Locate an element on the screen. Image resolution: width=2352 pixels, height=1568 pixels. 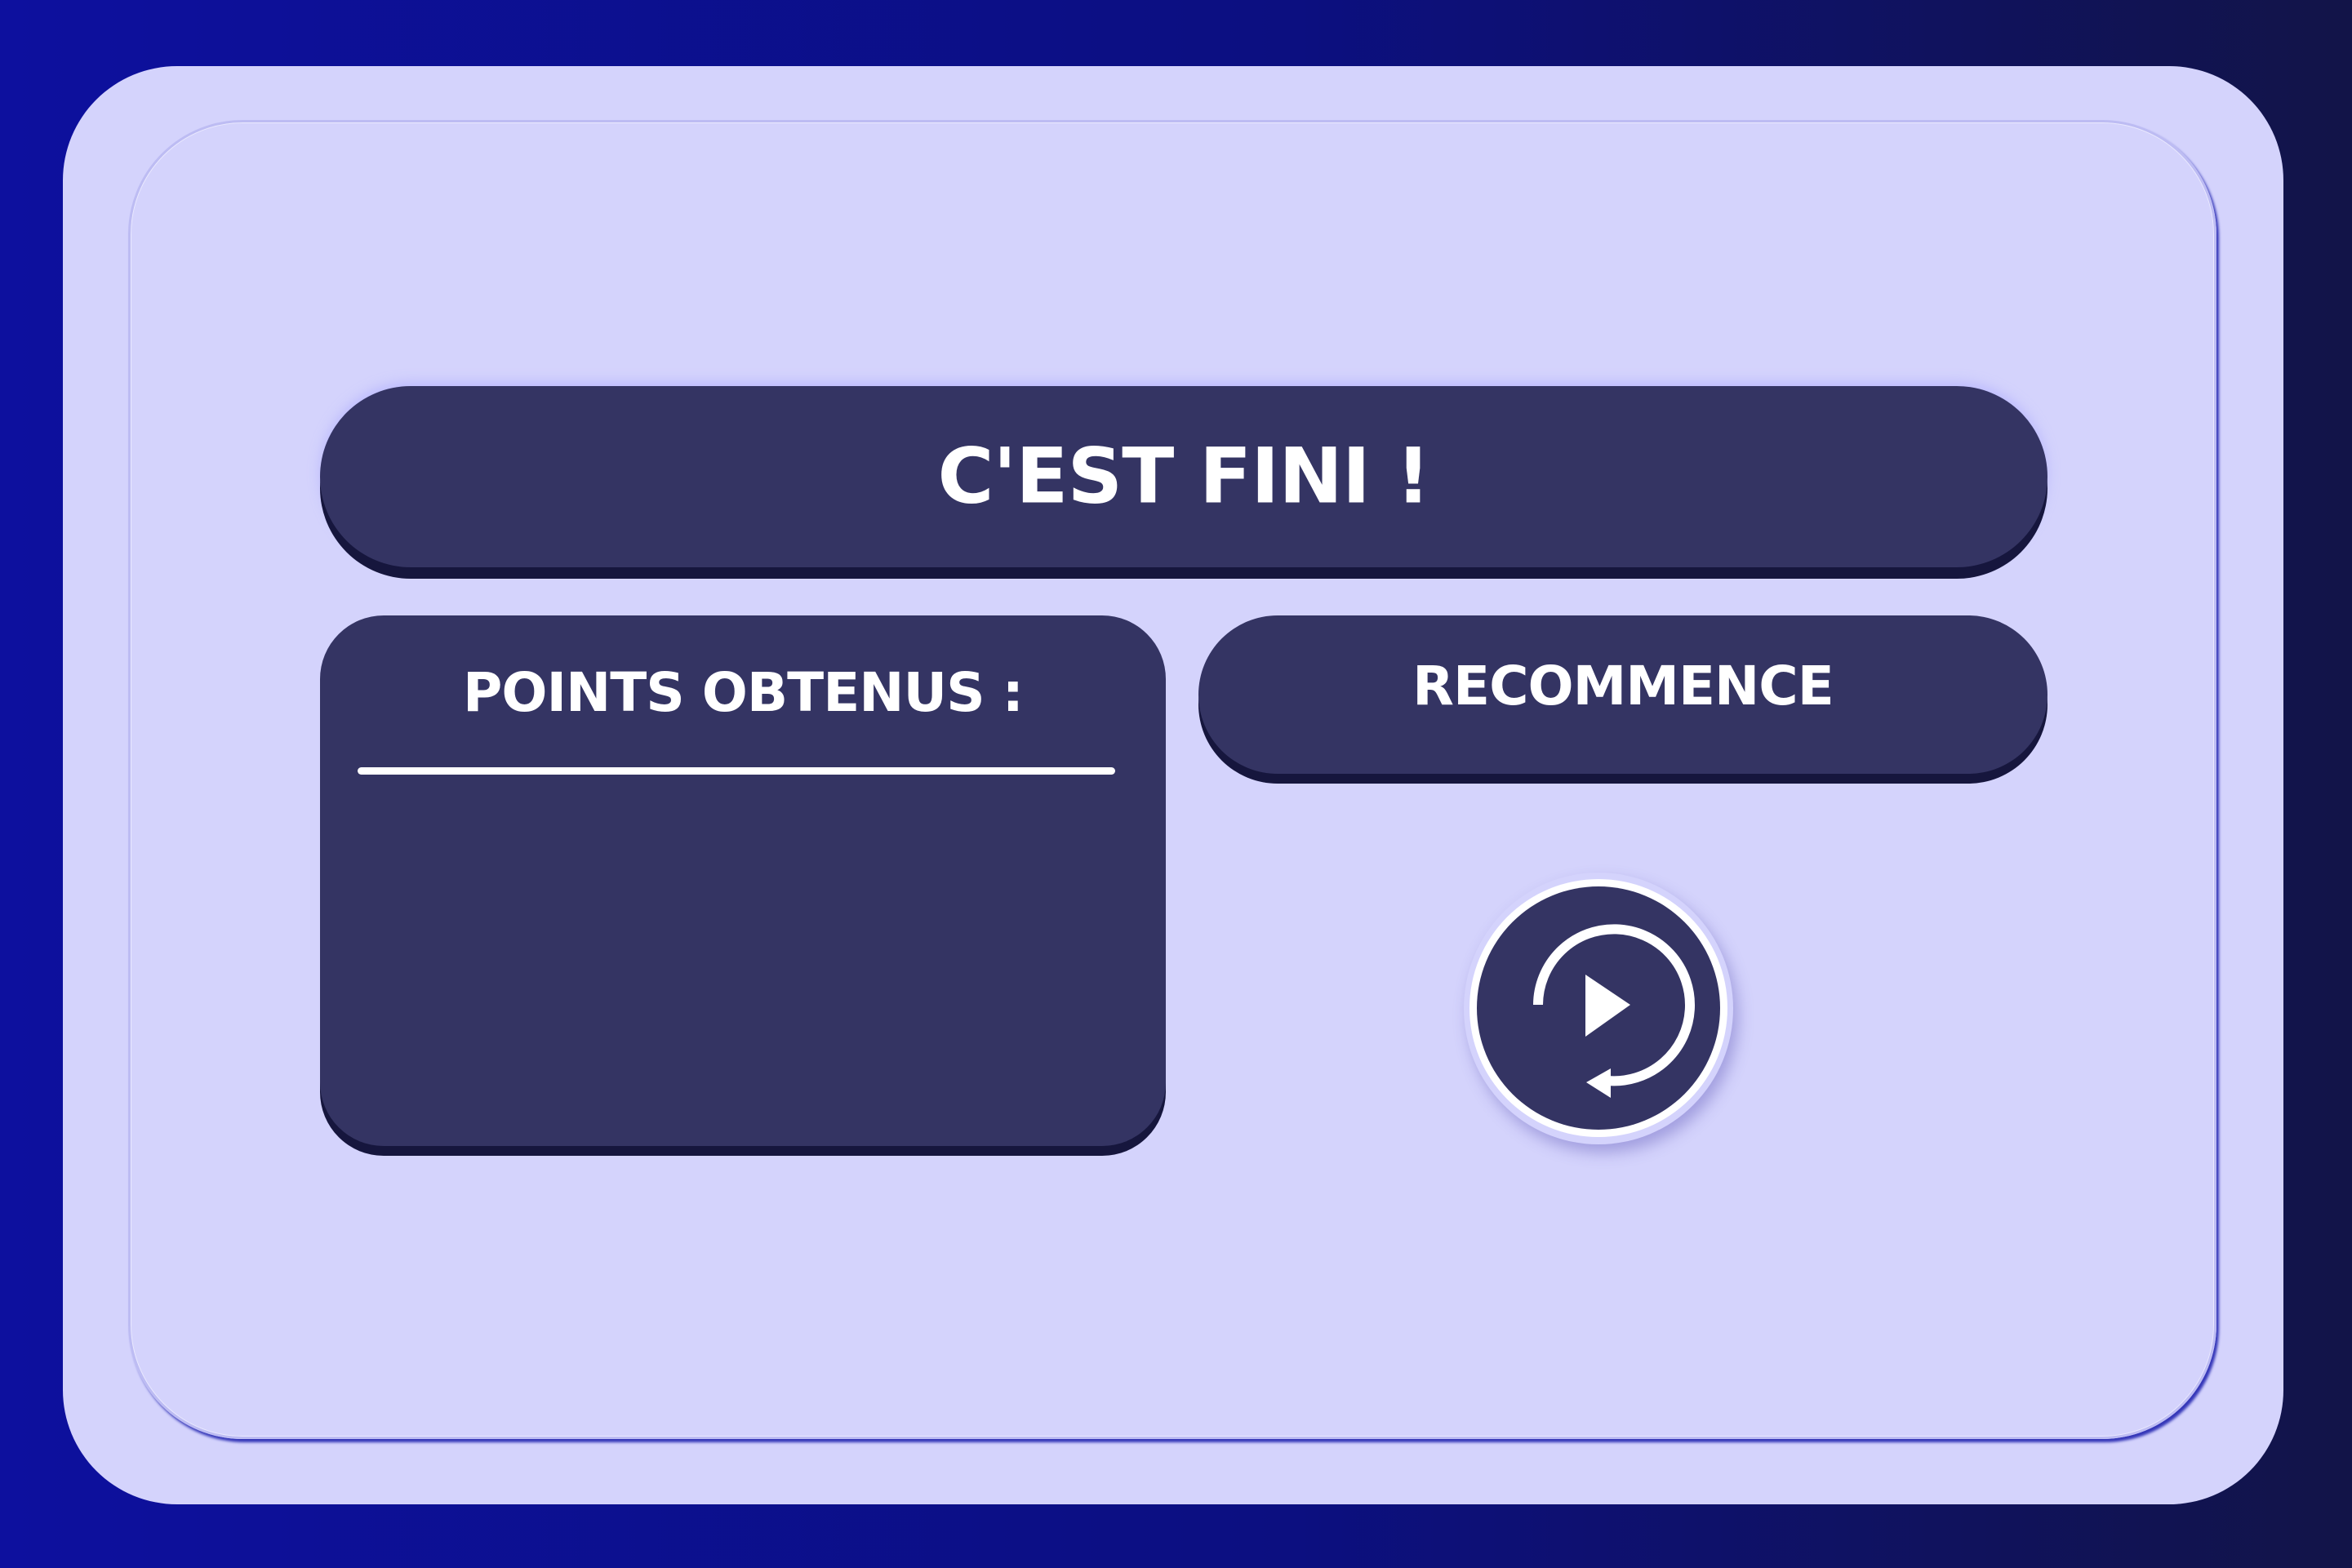
game-over-title: C'EST FINI ! is located at coordinates (1184, 477).